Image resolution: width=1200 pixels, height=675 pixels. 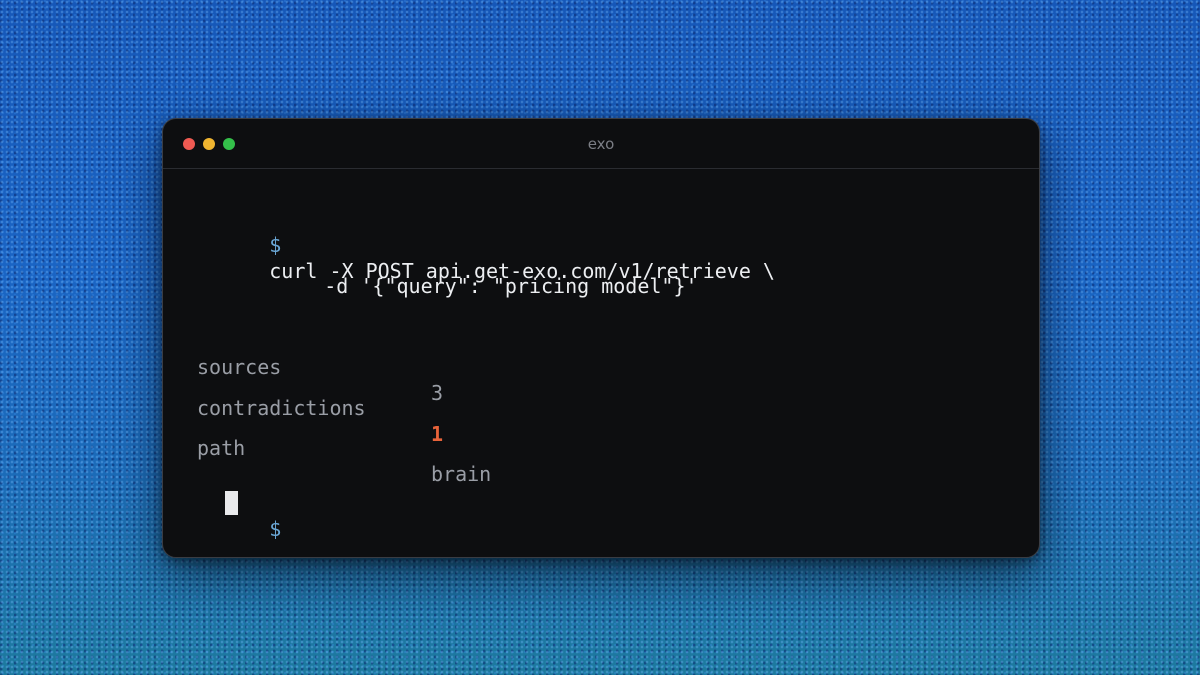 I want to click on result-row-contradictions: contradictions 1, so click(x=397, y=407).